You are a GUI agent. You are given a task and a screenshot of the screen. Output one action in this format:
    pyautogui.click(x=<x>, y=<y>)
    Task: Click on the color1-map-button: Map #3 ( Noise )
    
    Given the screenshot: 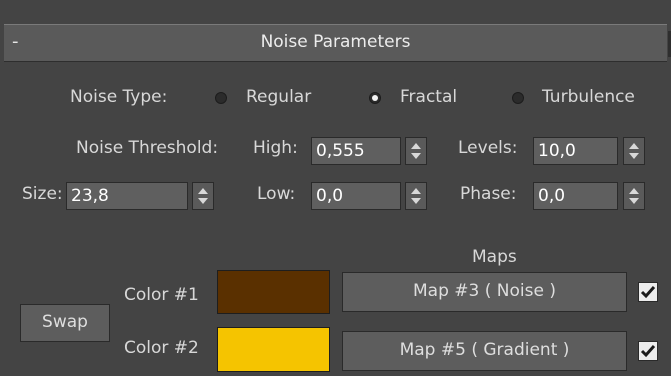 What is the action you would take?
    pyautogui.click(x=484, y=292)
    